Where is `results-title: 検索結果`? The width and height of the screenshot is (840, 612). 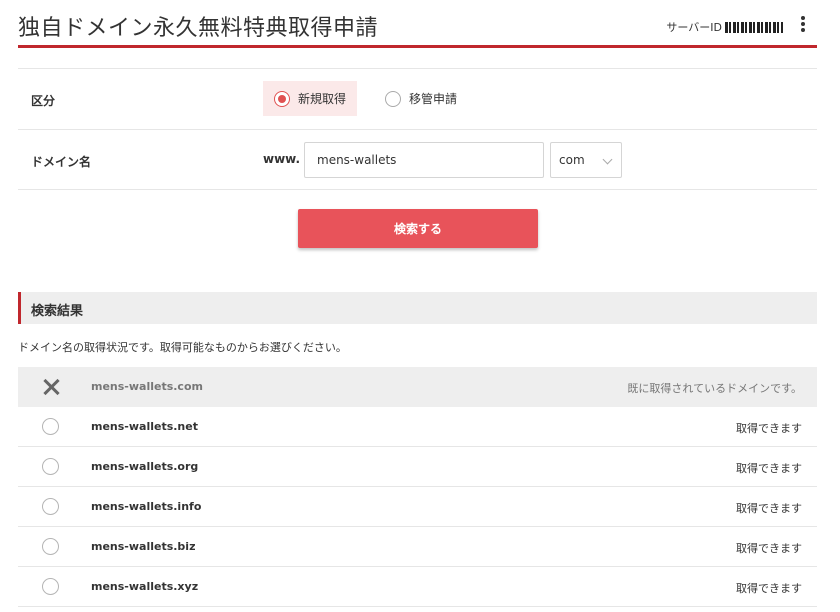
results-title: 検索結果 is located at coordinates (57, 311).